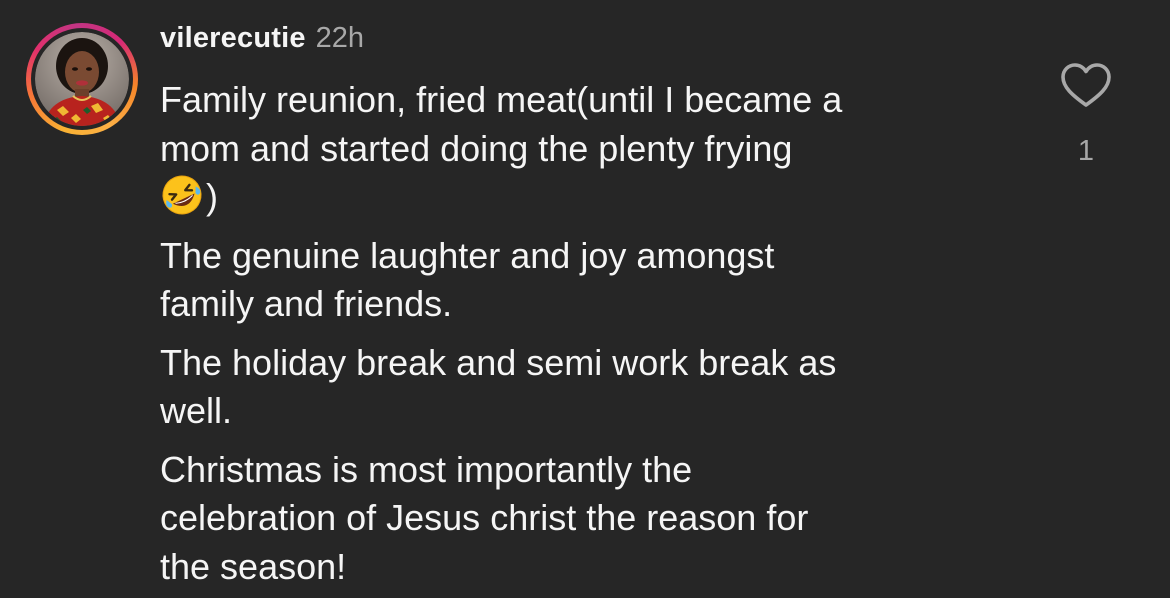 The image size is (1170, 598). I want to click on avatar-story-ring, so click(82, 79).